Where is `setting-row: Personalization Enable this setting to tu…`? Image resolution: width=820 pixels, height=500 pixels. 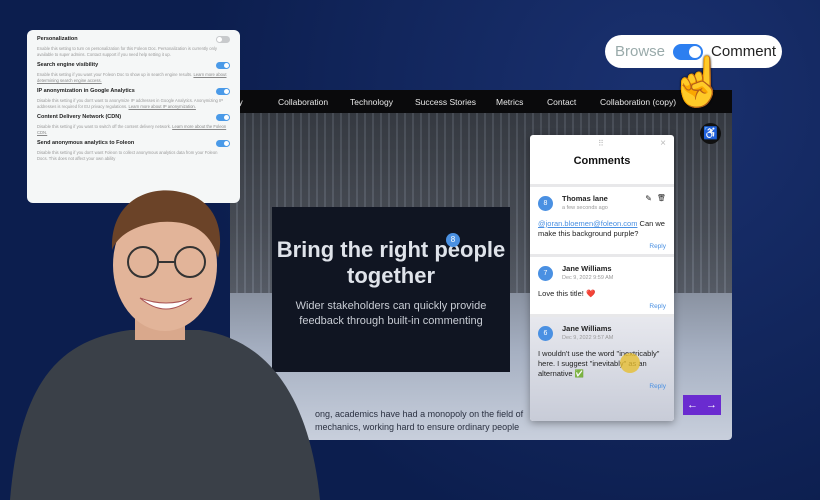 setting-row: Personalization Enable this setting to tu… is located at coordinates (133, 47).